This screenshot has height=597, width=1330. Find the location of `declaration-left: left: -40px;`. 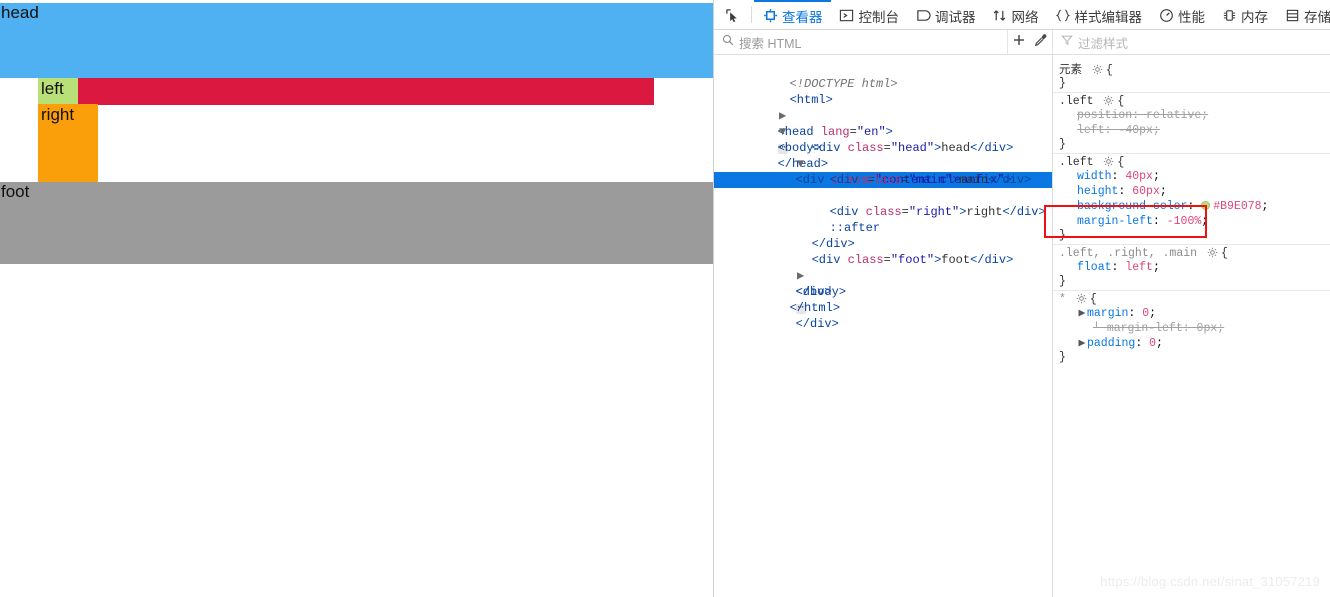

declaration-left: left: -40px; is located at coordinates (1194, 130).